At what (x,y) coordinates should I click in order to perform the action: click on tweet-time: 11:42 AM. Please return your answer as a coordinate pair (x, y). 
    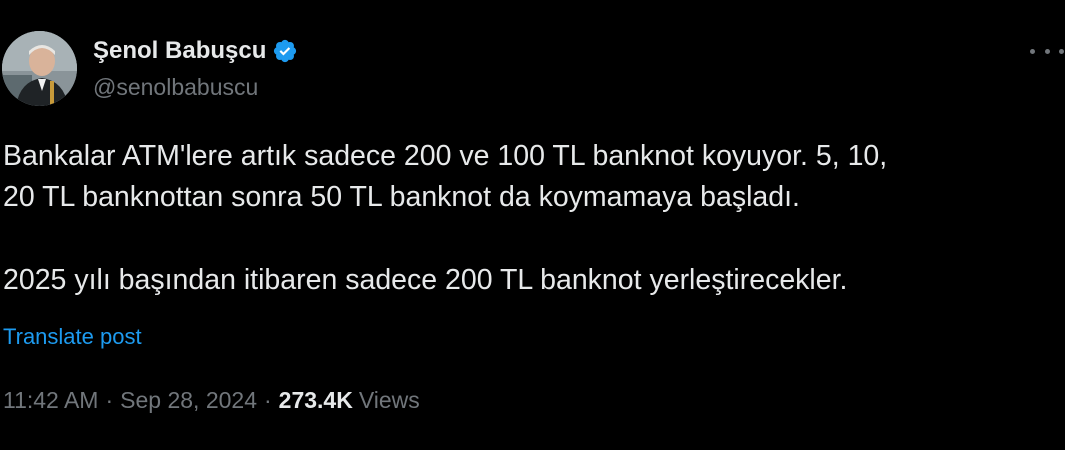
    Looking at the image, I should click on (50, 400).